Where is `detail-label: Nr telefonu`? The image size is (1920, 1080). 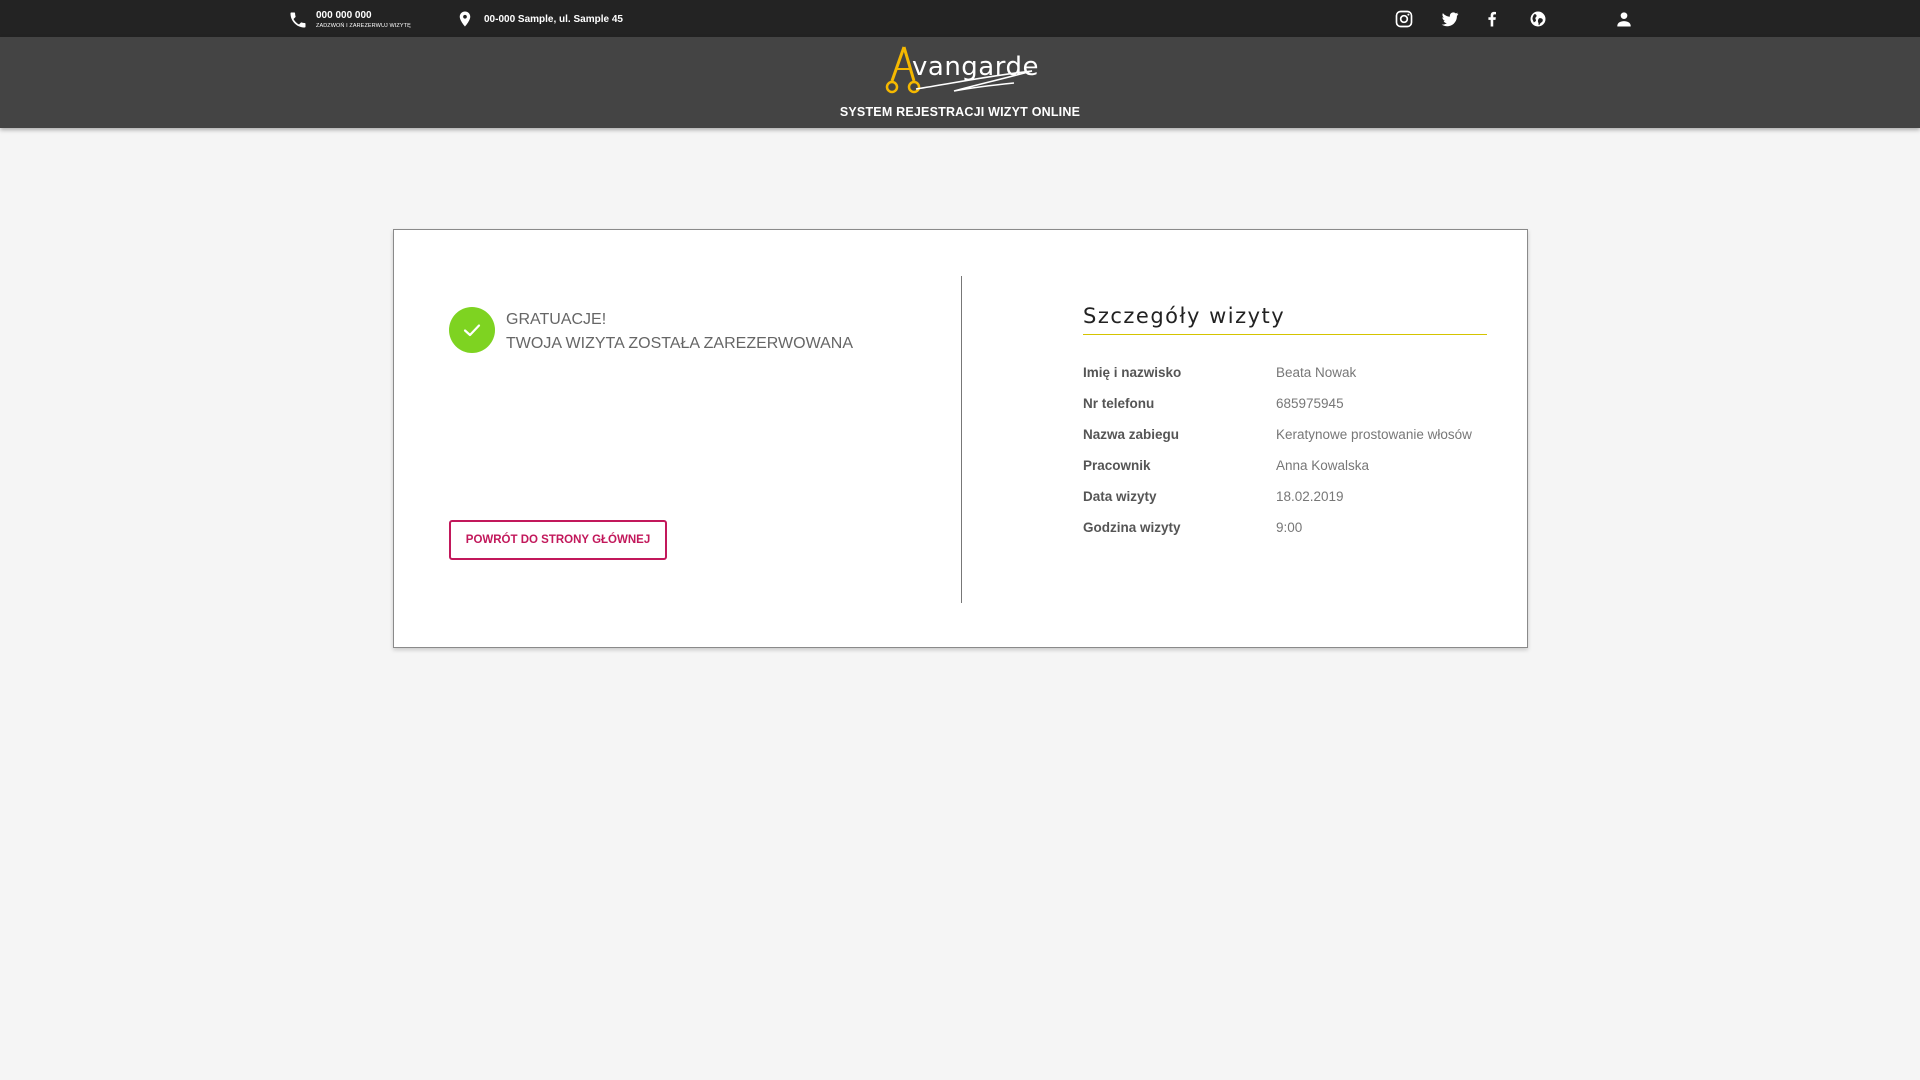
detail-label: Nr telefonu is located at coordinates (1119, 403).